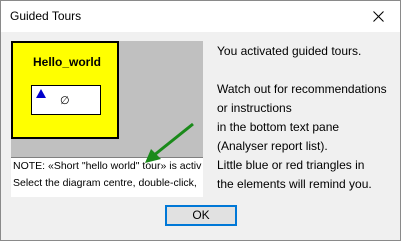  What do you see at coordinates (291, 165) in the screenshot?
I see `message-line: Little blue or red triangles in` at bounding box center [291, 165].